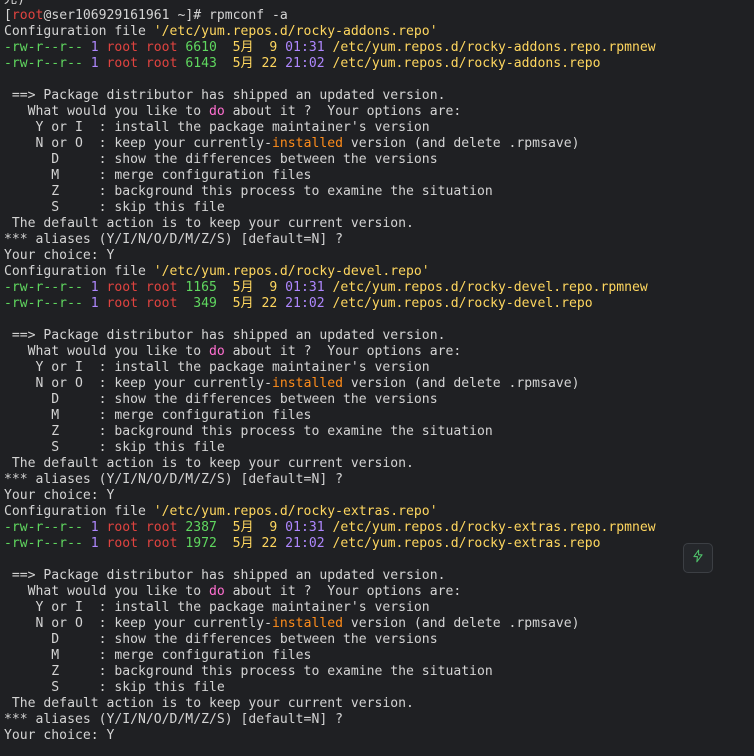 This screenshot has height=756, width=754. Describe the element at coordinates (14, 3) in the screenshot. I see `terminal-text-segment: 光)` at that location.